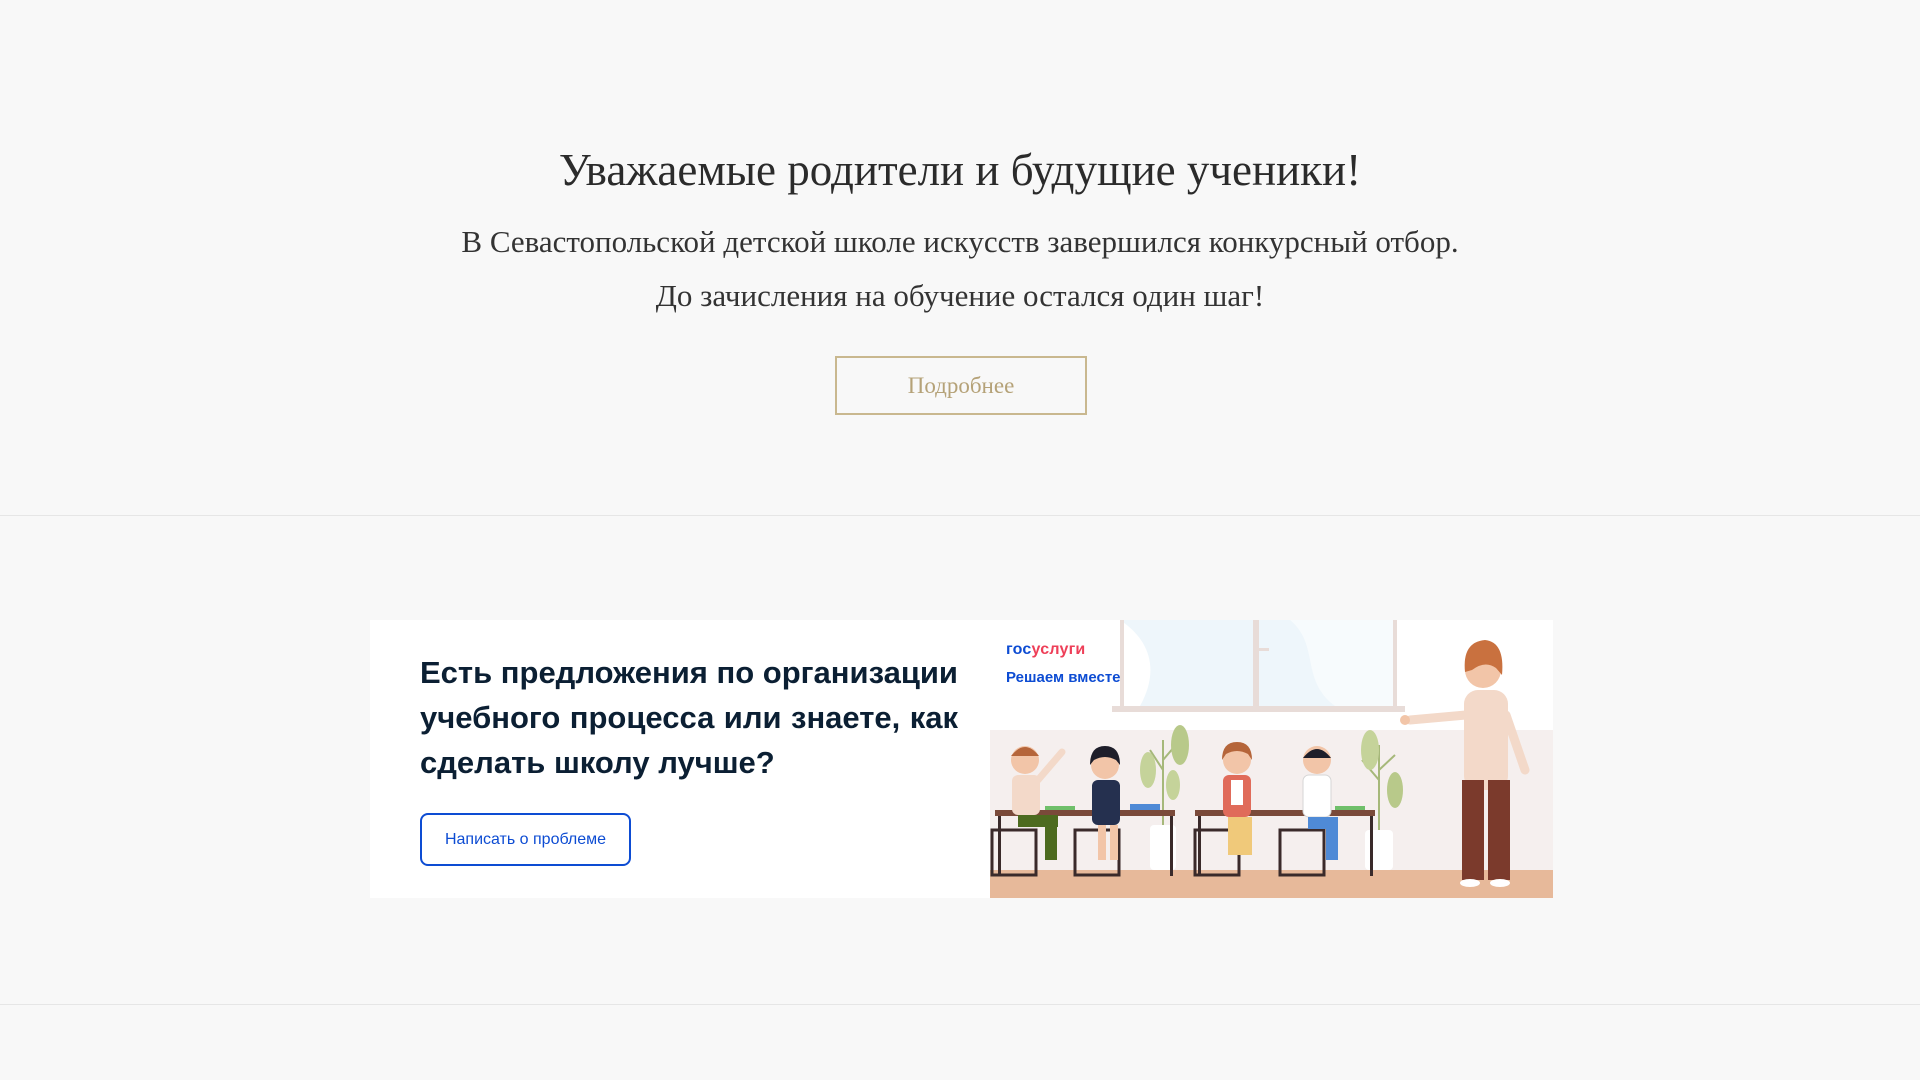  What do you see at coordinates (1063, 677) in the screenshot?
I see `gosuslugi-tagline: Решаем вместе` at bounding box center [1063, 677].